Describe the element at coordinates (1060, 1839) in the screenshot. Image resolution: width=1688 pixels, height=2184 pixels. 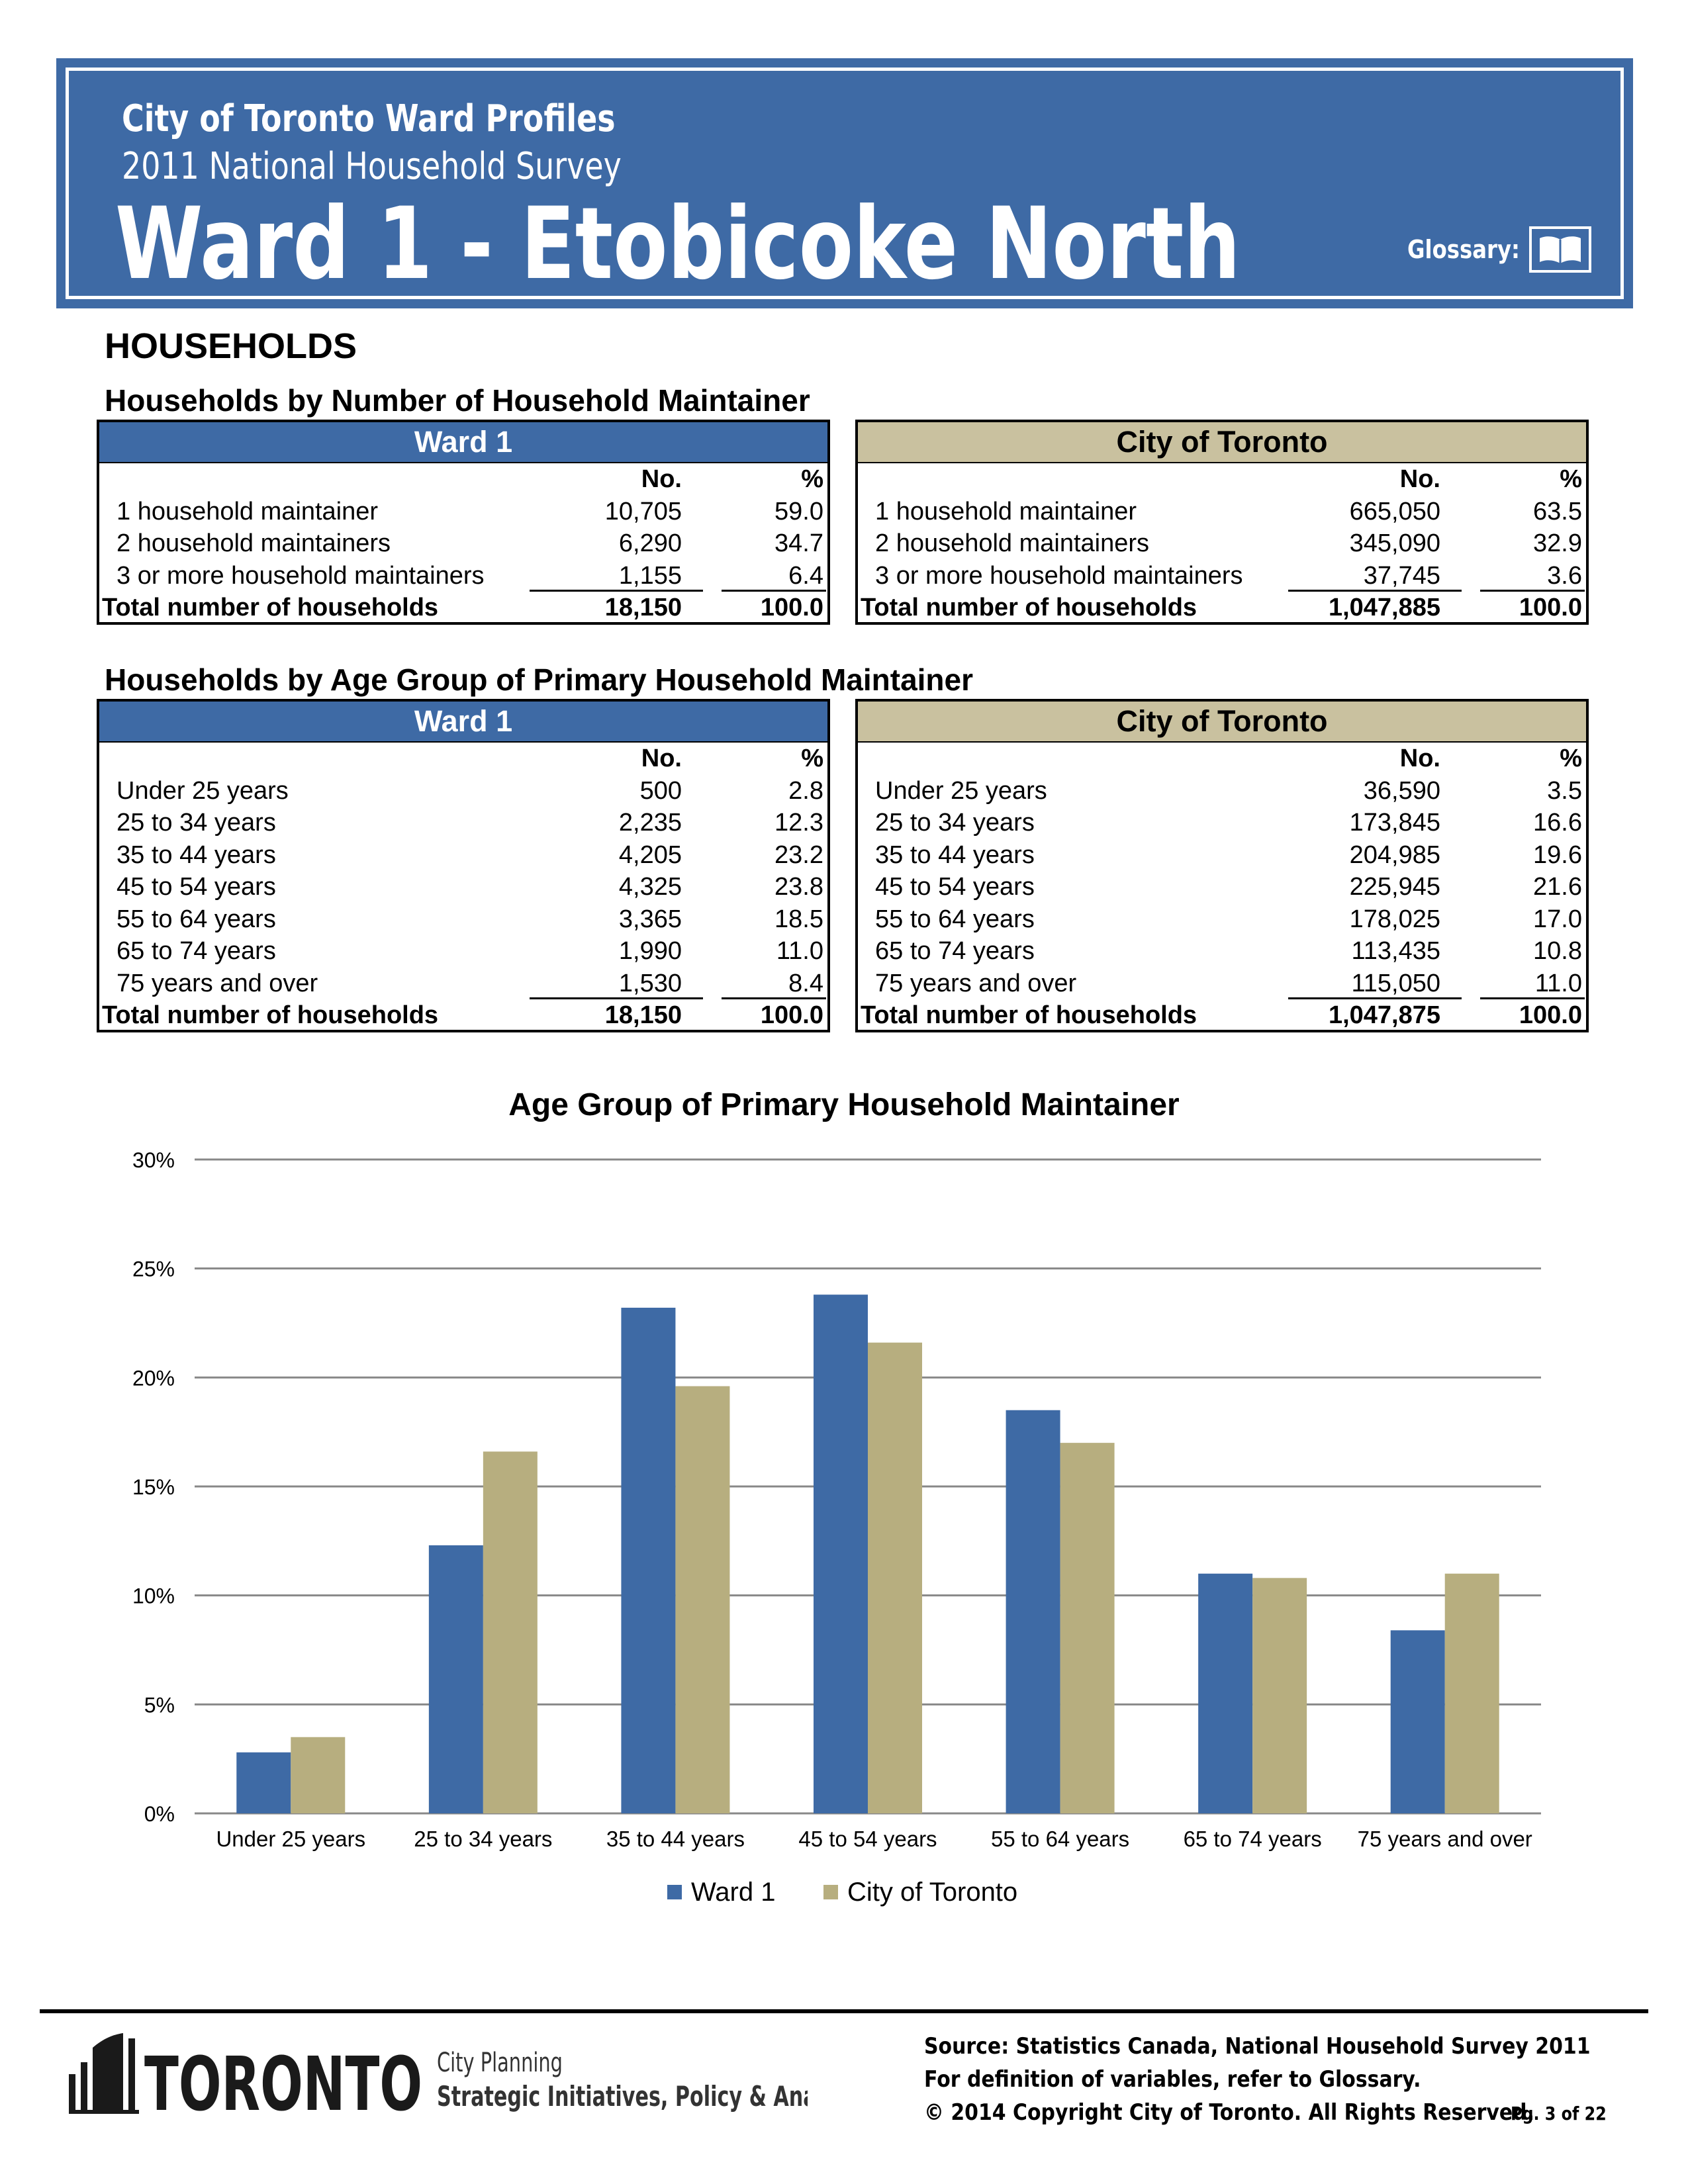
I see `x-tick-label: 55 to 64 years` at that location.